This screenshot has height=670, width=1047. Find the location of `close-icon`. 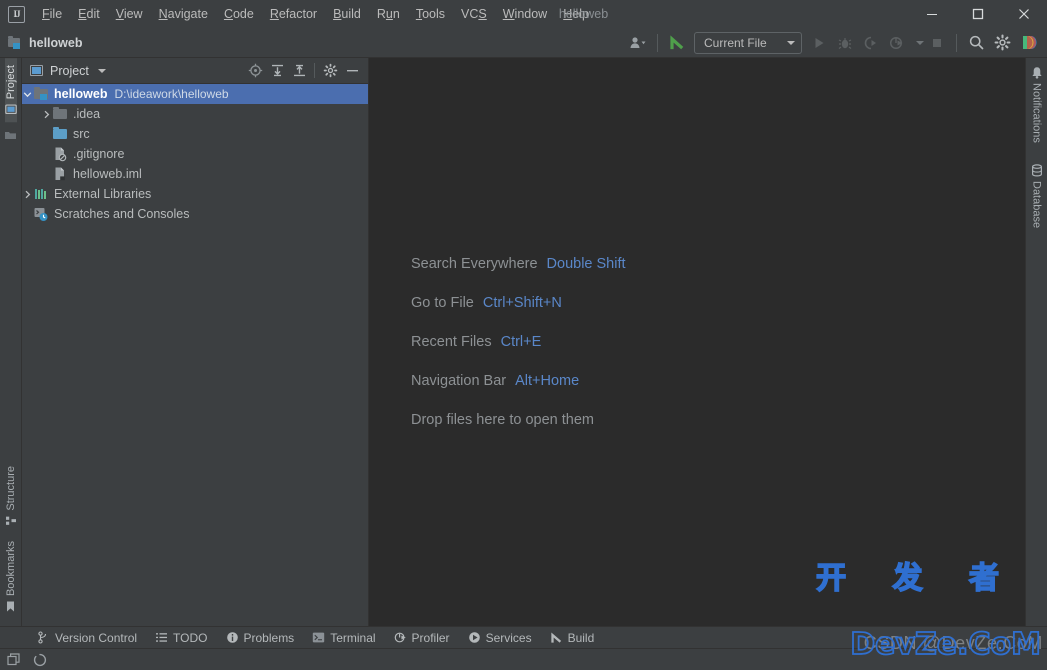

close-icon is located at coordinates (1024, 14).